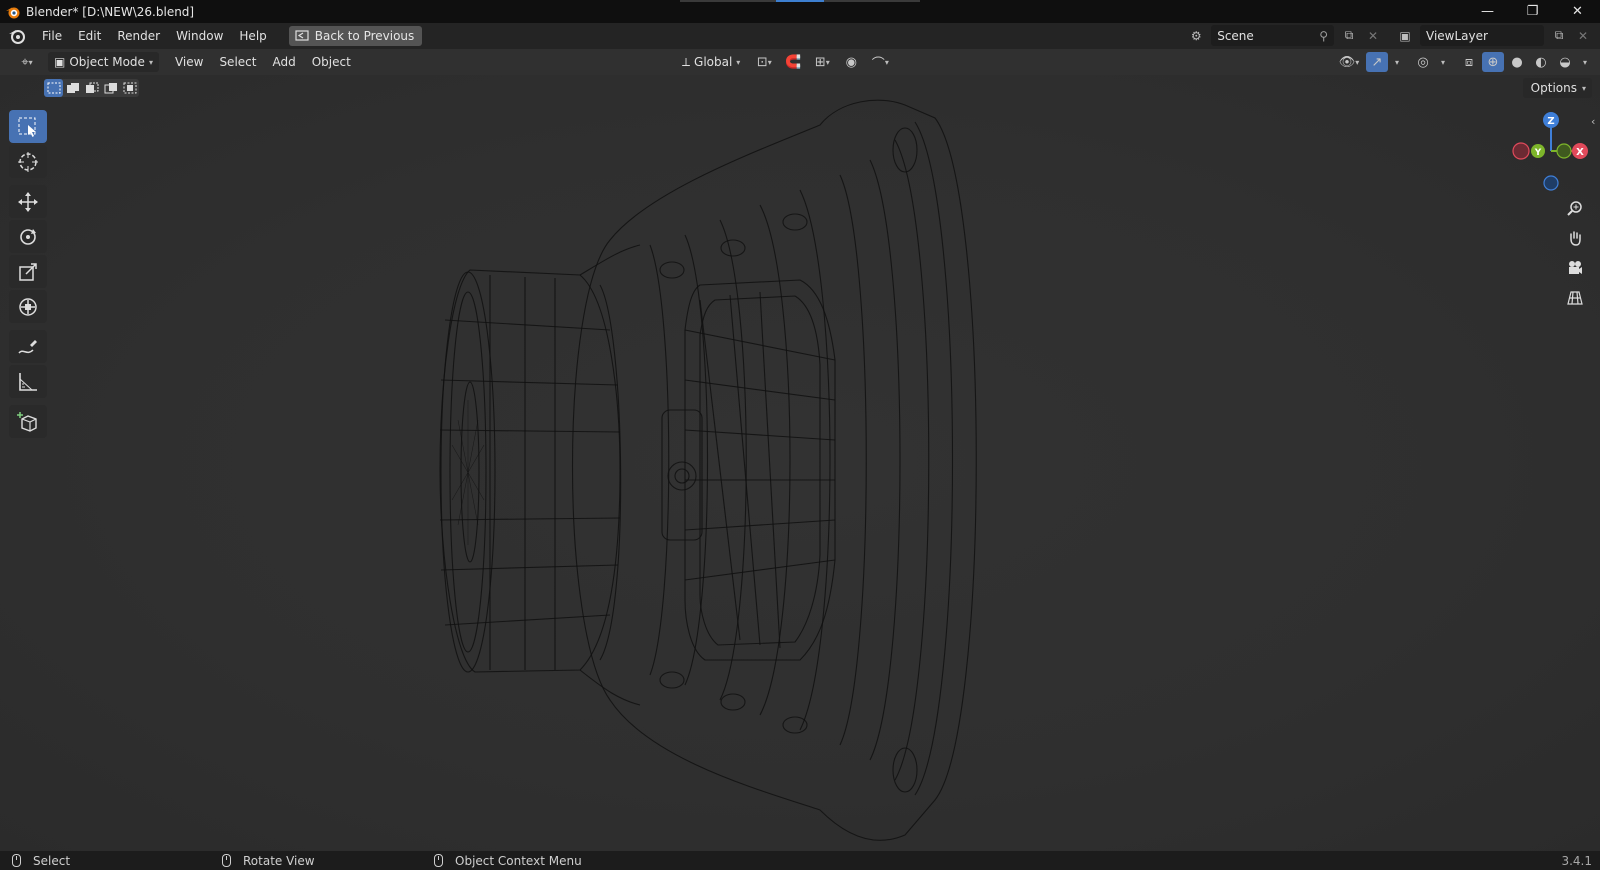  I want to click on menu-file: File, so click(52, 36).